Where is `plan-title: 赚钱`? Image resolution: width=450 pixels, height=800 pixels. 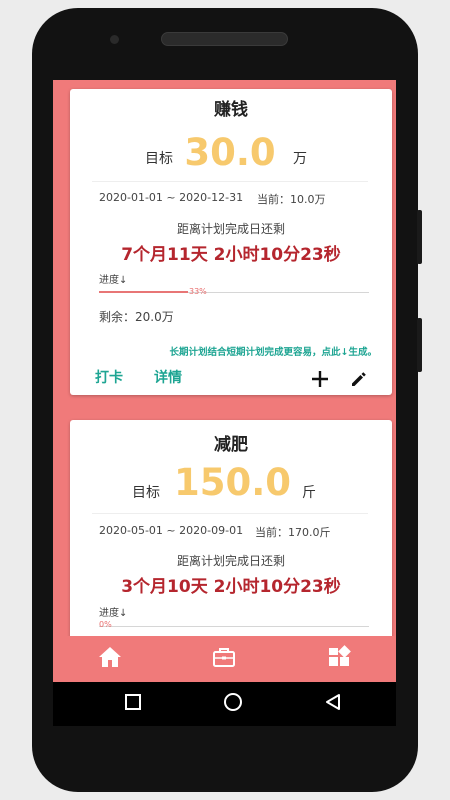
plan-title: 赚钱 is located at coordinates (231, 110).